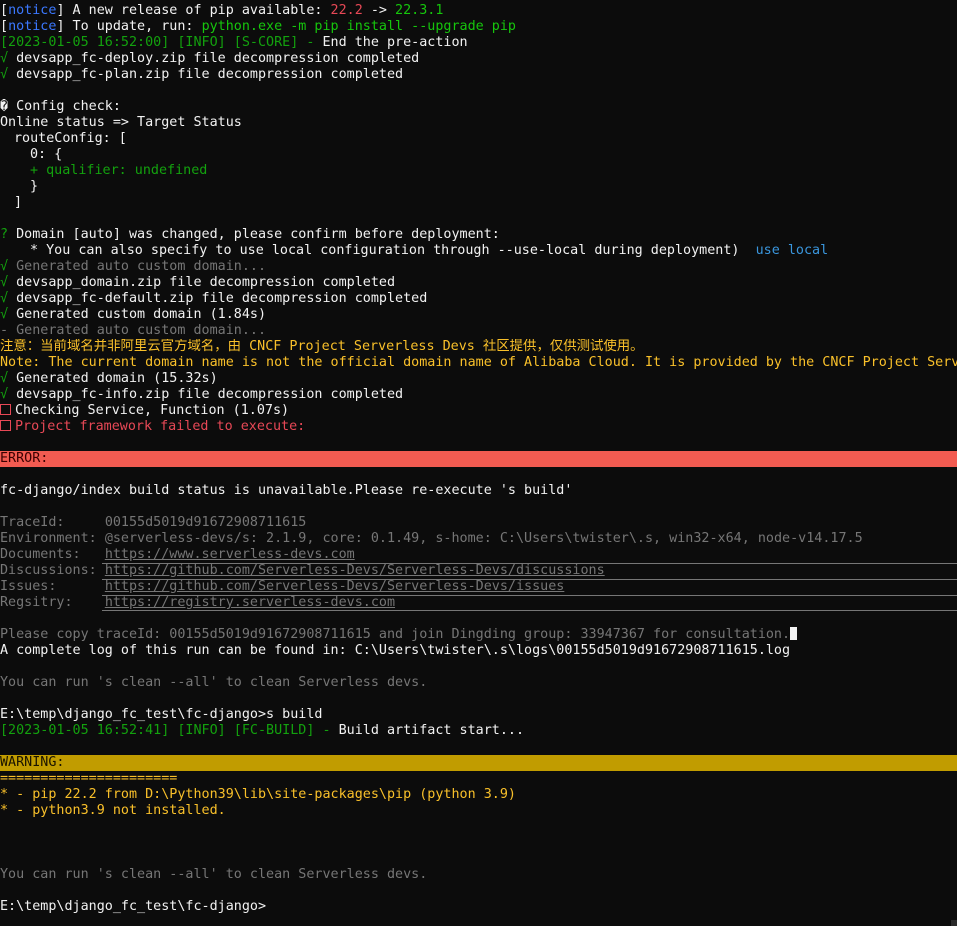  What do you see at coordinates (794, 633) in the screenshot?
I see `text-cursor` at bounding box center [794, 633].